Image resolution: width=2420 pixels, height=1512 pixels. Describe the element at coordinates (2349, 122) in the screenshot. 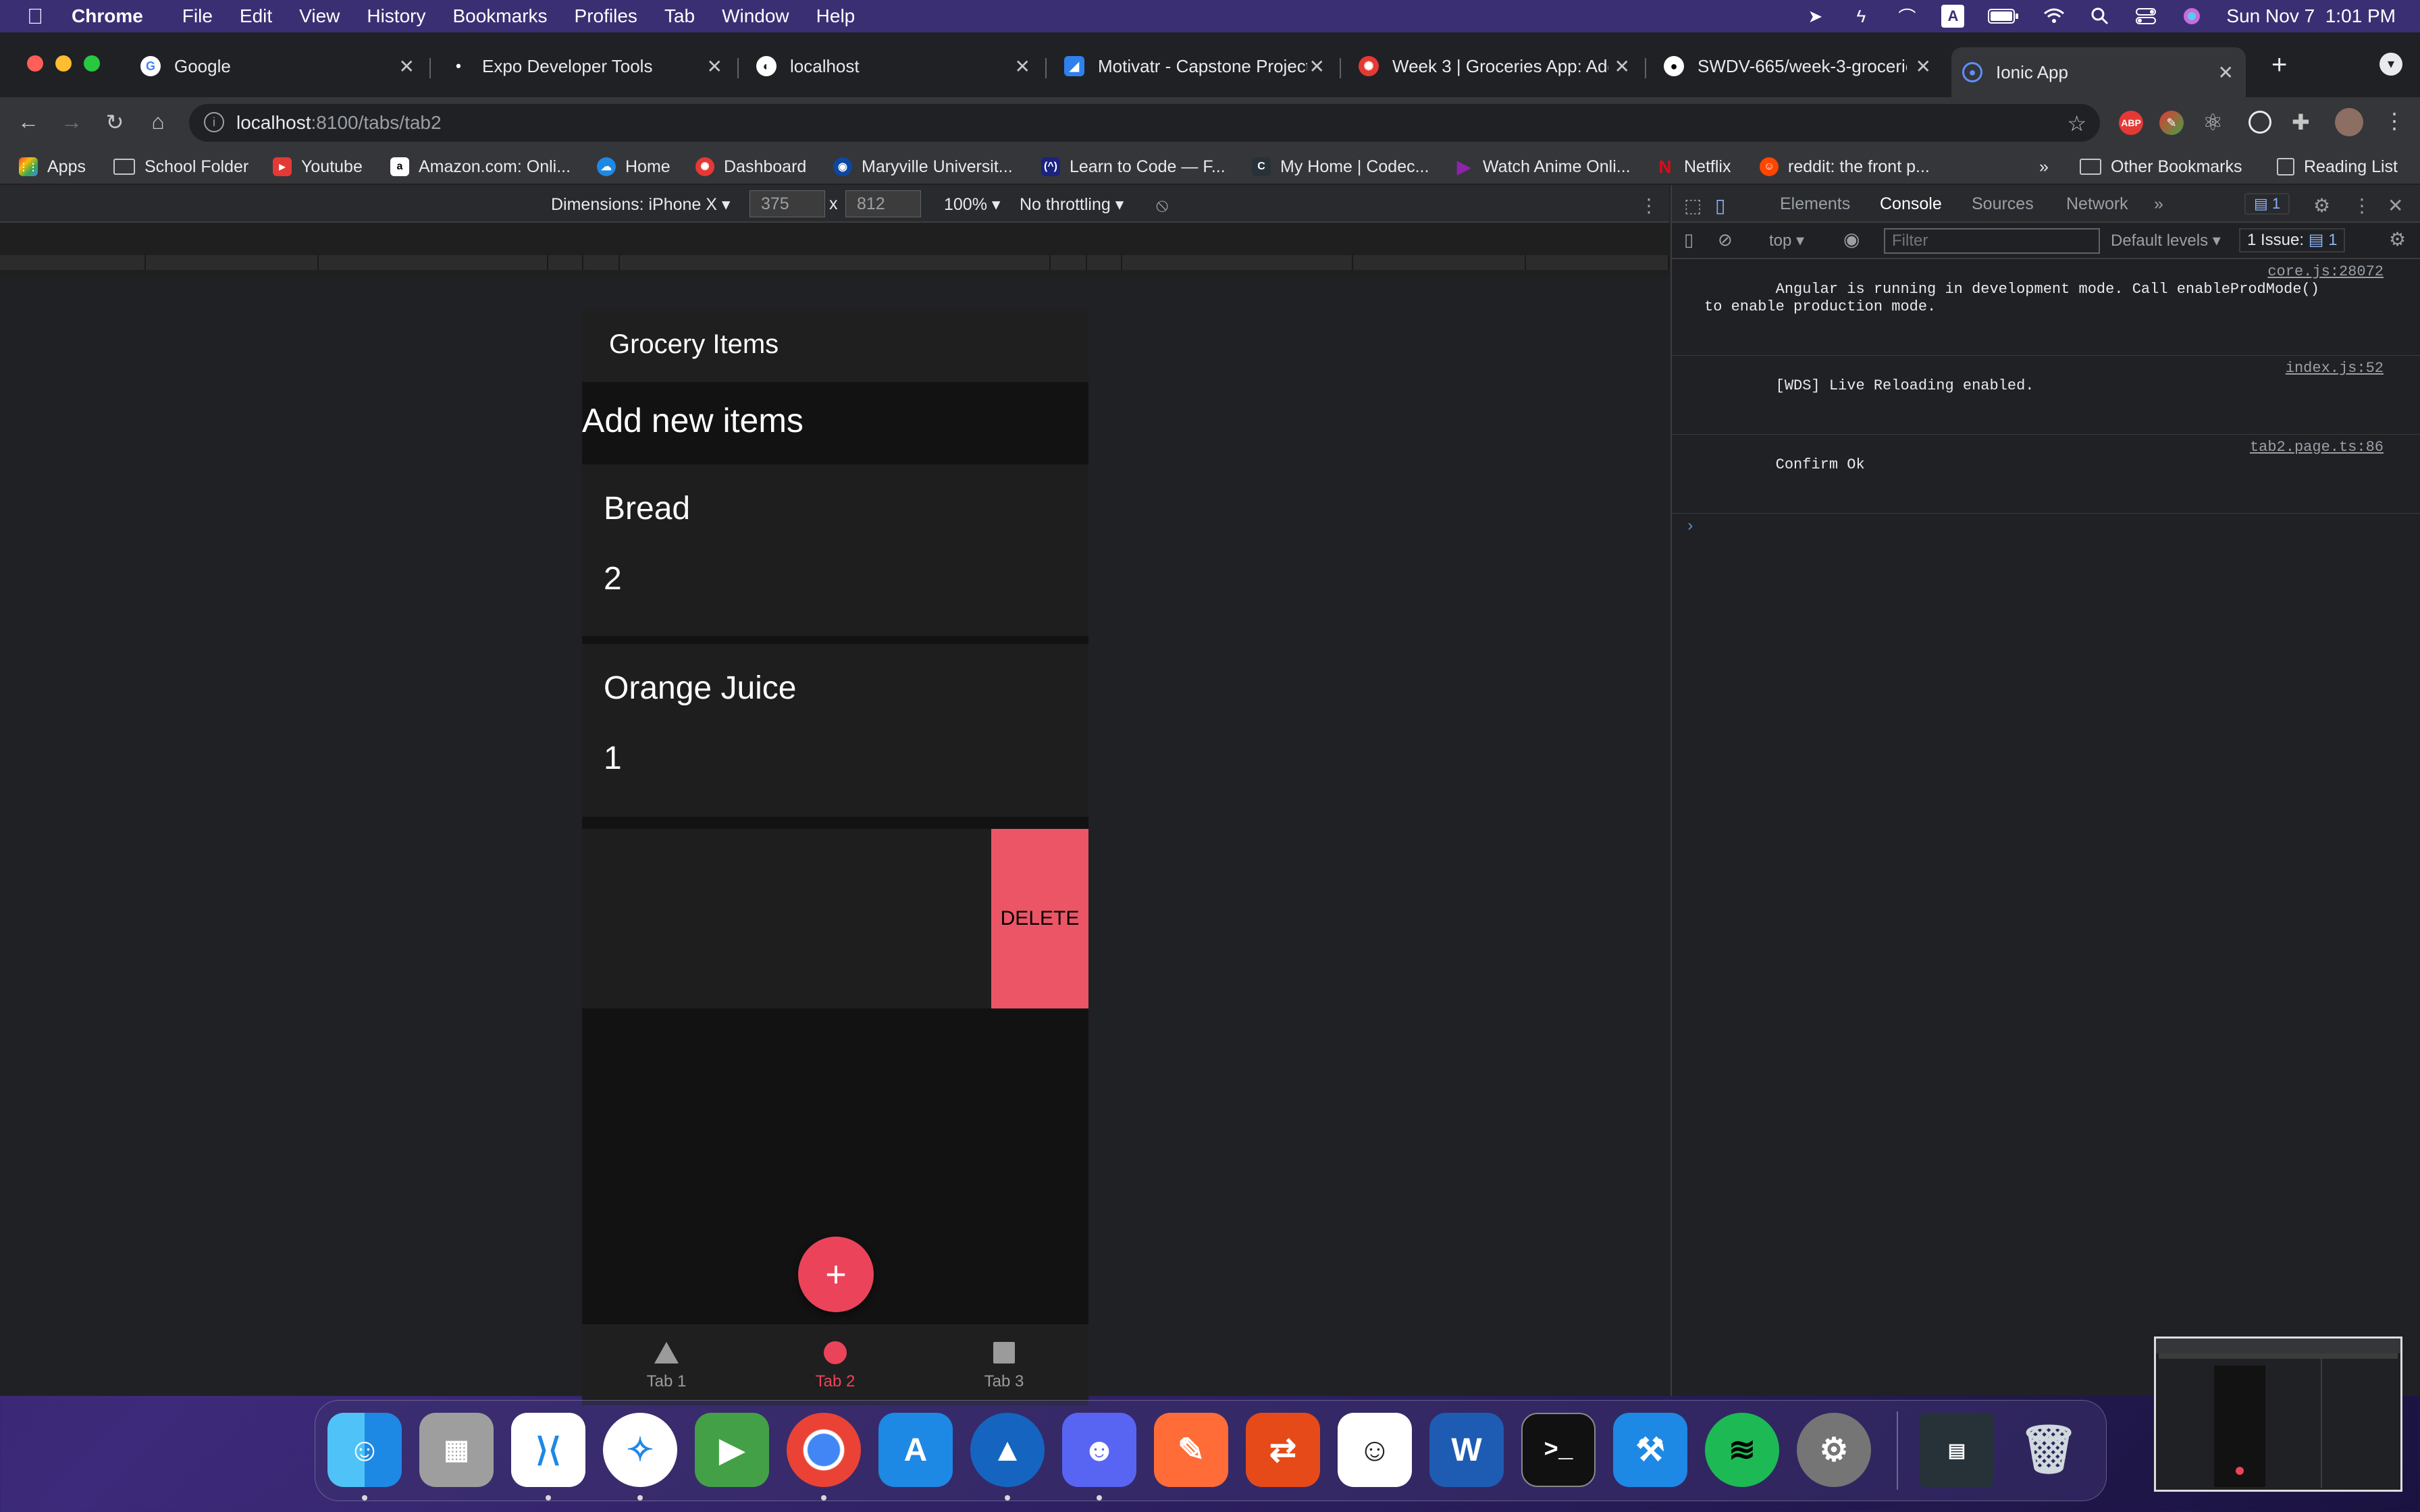

I see `profile-avatar` at that location.